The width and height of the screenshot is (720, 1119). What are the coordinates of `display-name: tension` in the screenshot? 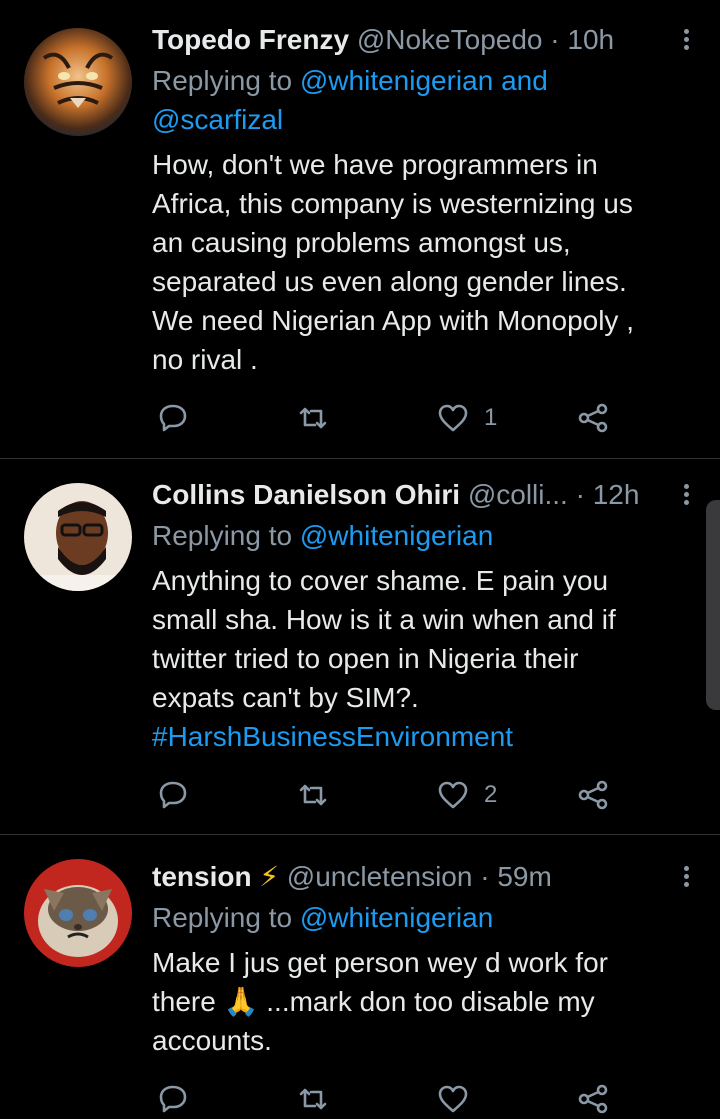 It's located at (202, 876).